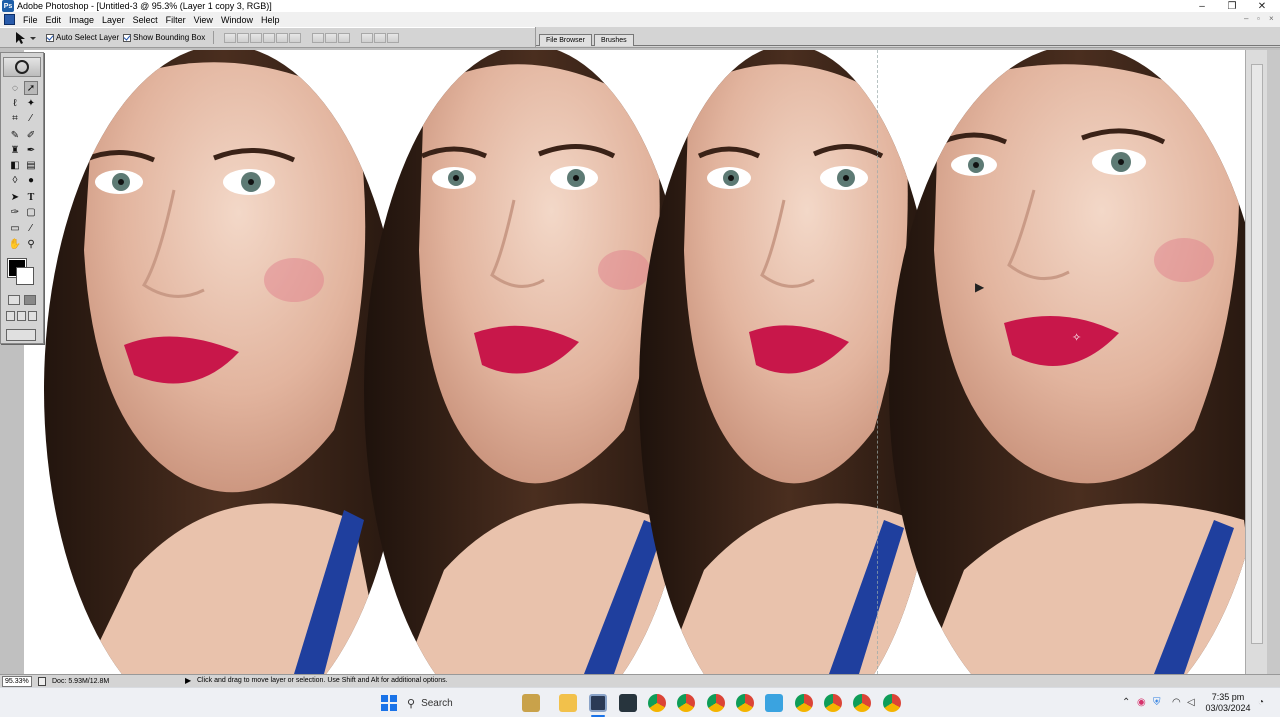 Image resolution: width=1280 pixels, height=717 pixels. Describe the element at coordinates (10, 316) in the screenshot. I see `screen-mode-standard-icon` at that location.